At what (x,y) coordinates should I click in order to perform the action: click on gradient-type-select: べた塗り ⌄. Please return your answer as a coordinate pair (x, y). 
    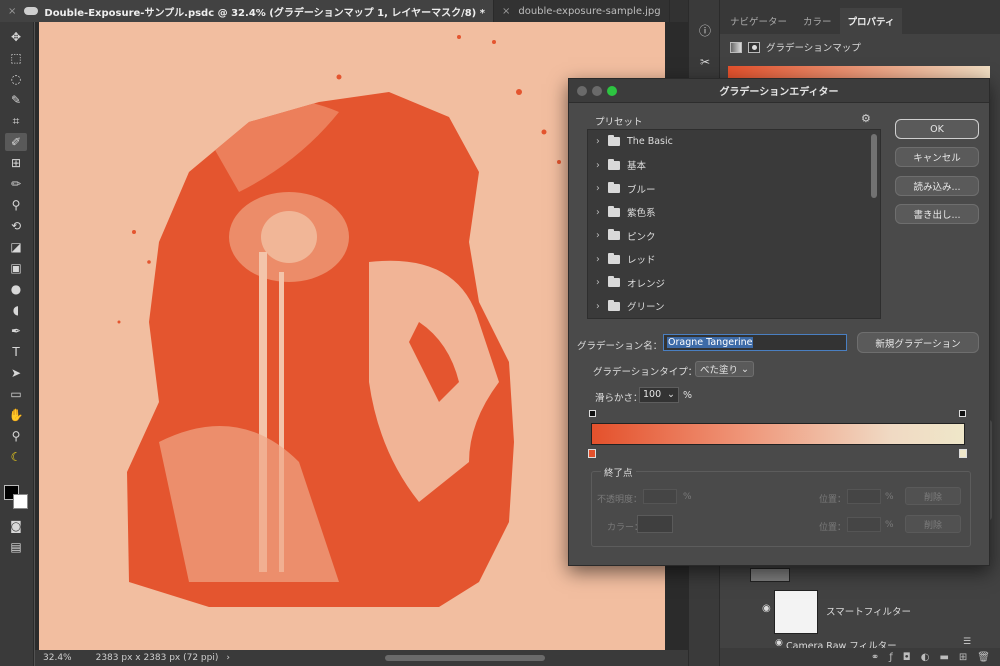
    Looking at the image, I should click on (724, 369).